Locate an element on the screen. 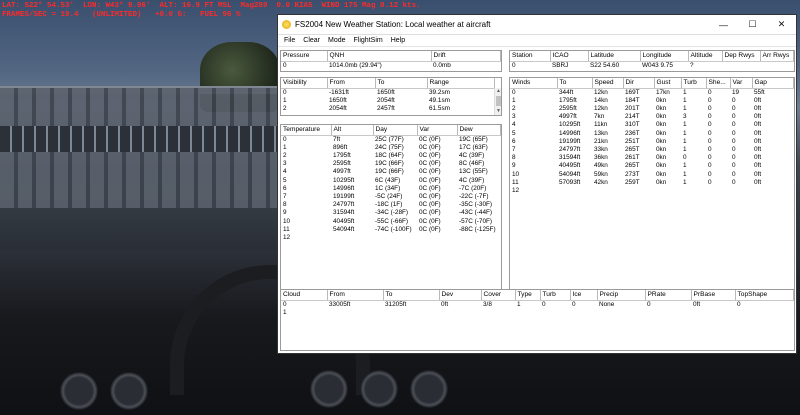  cell: 61.5sm is located at coordinates (439, 108).